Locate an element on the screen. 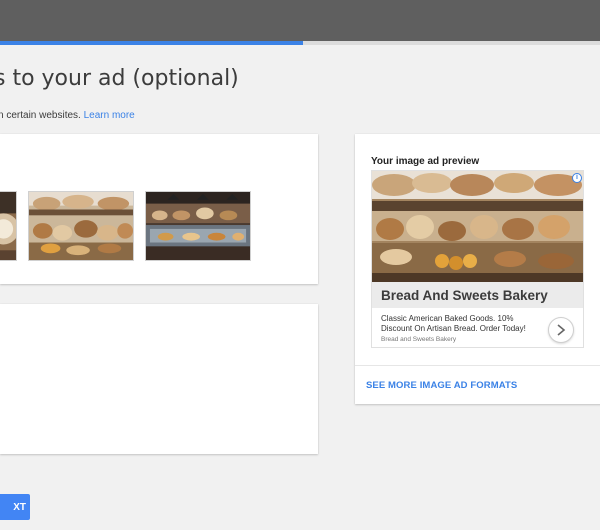  progress-bar is located at coordinates (300, 43).